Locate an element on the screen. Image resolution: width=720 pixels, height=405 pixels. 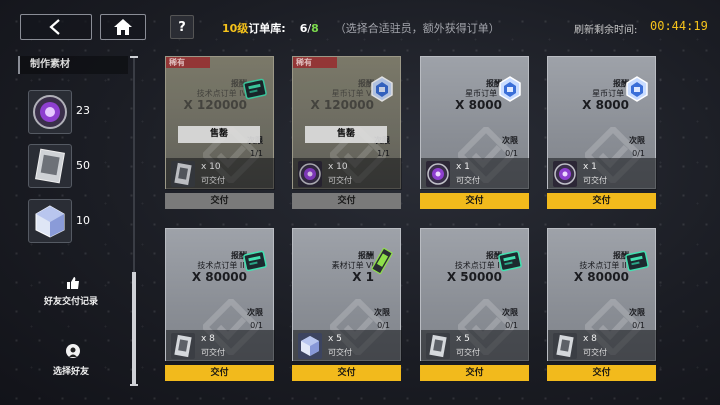
thumbs-up-icon is located at coordinates (73, 283).